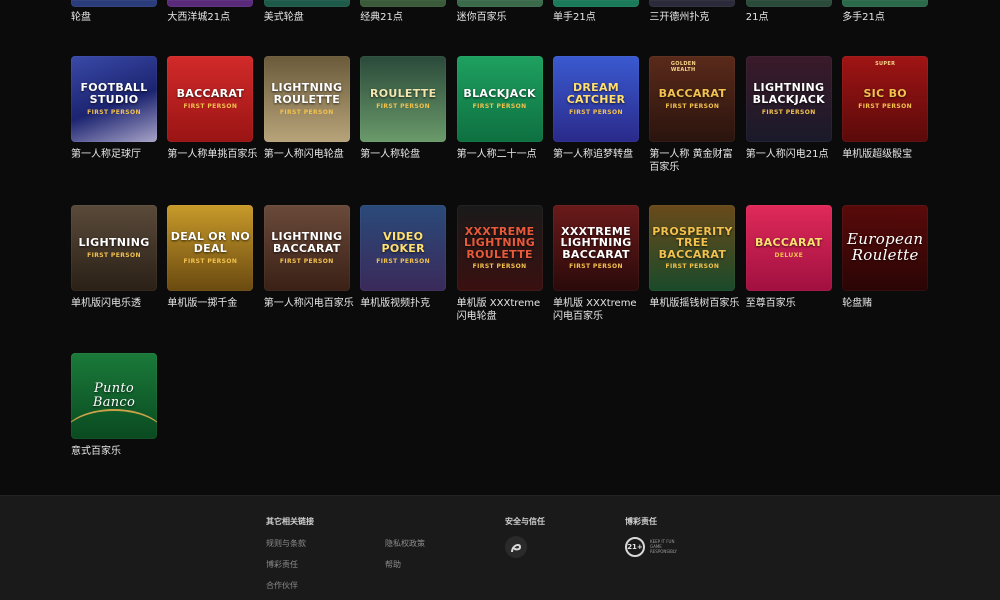 The image size is (1000, 600). I want to click on game-tile: SUPER SIC BO FIRST PERSON 单机版超级骰宝, so click(885, 108).